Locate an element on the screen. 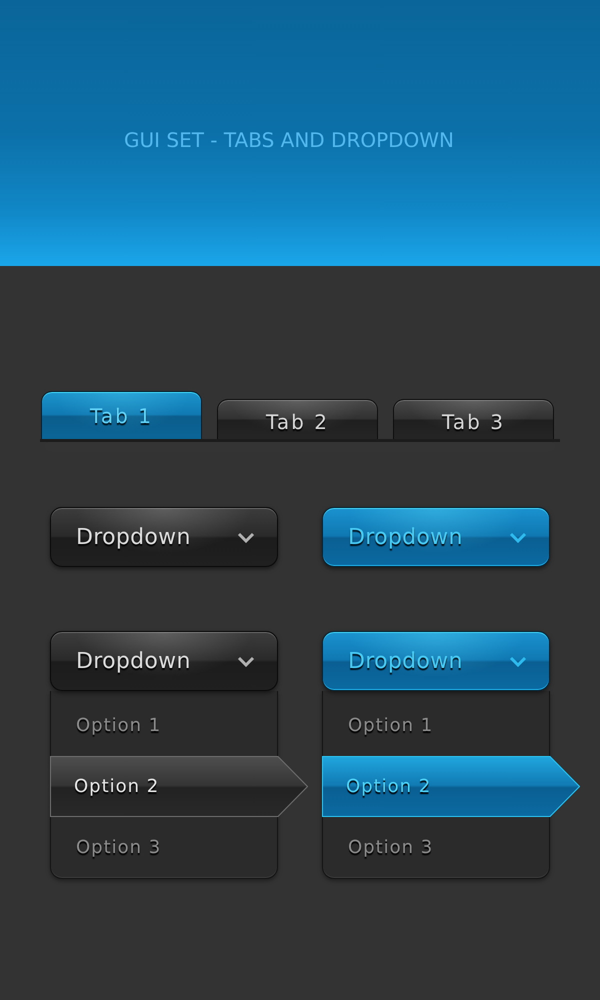  tab: Tab 3 is located at coordinates (473, 419).